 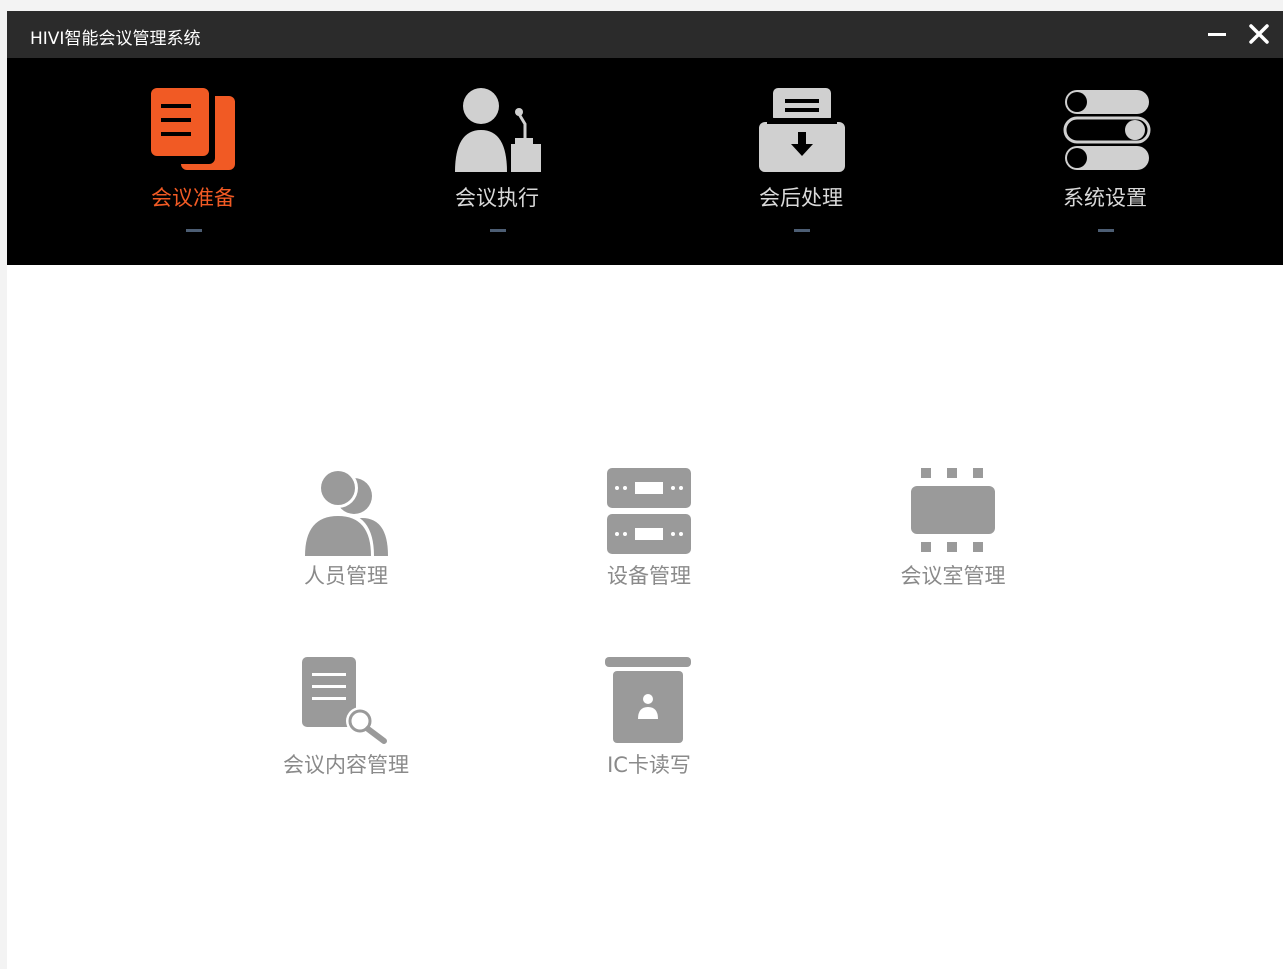 I want to click on archive-download-icon, so click(x=802, y=130).